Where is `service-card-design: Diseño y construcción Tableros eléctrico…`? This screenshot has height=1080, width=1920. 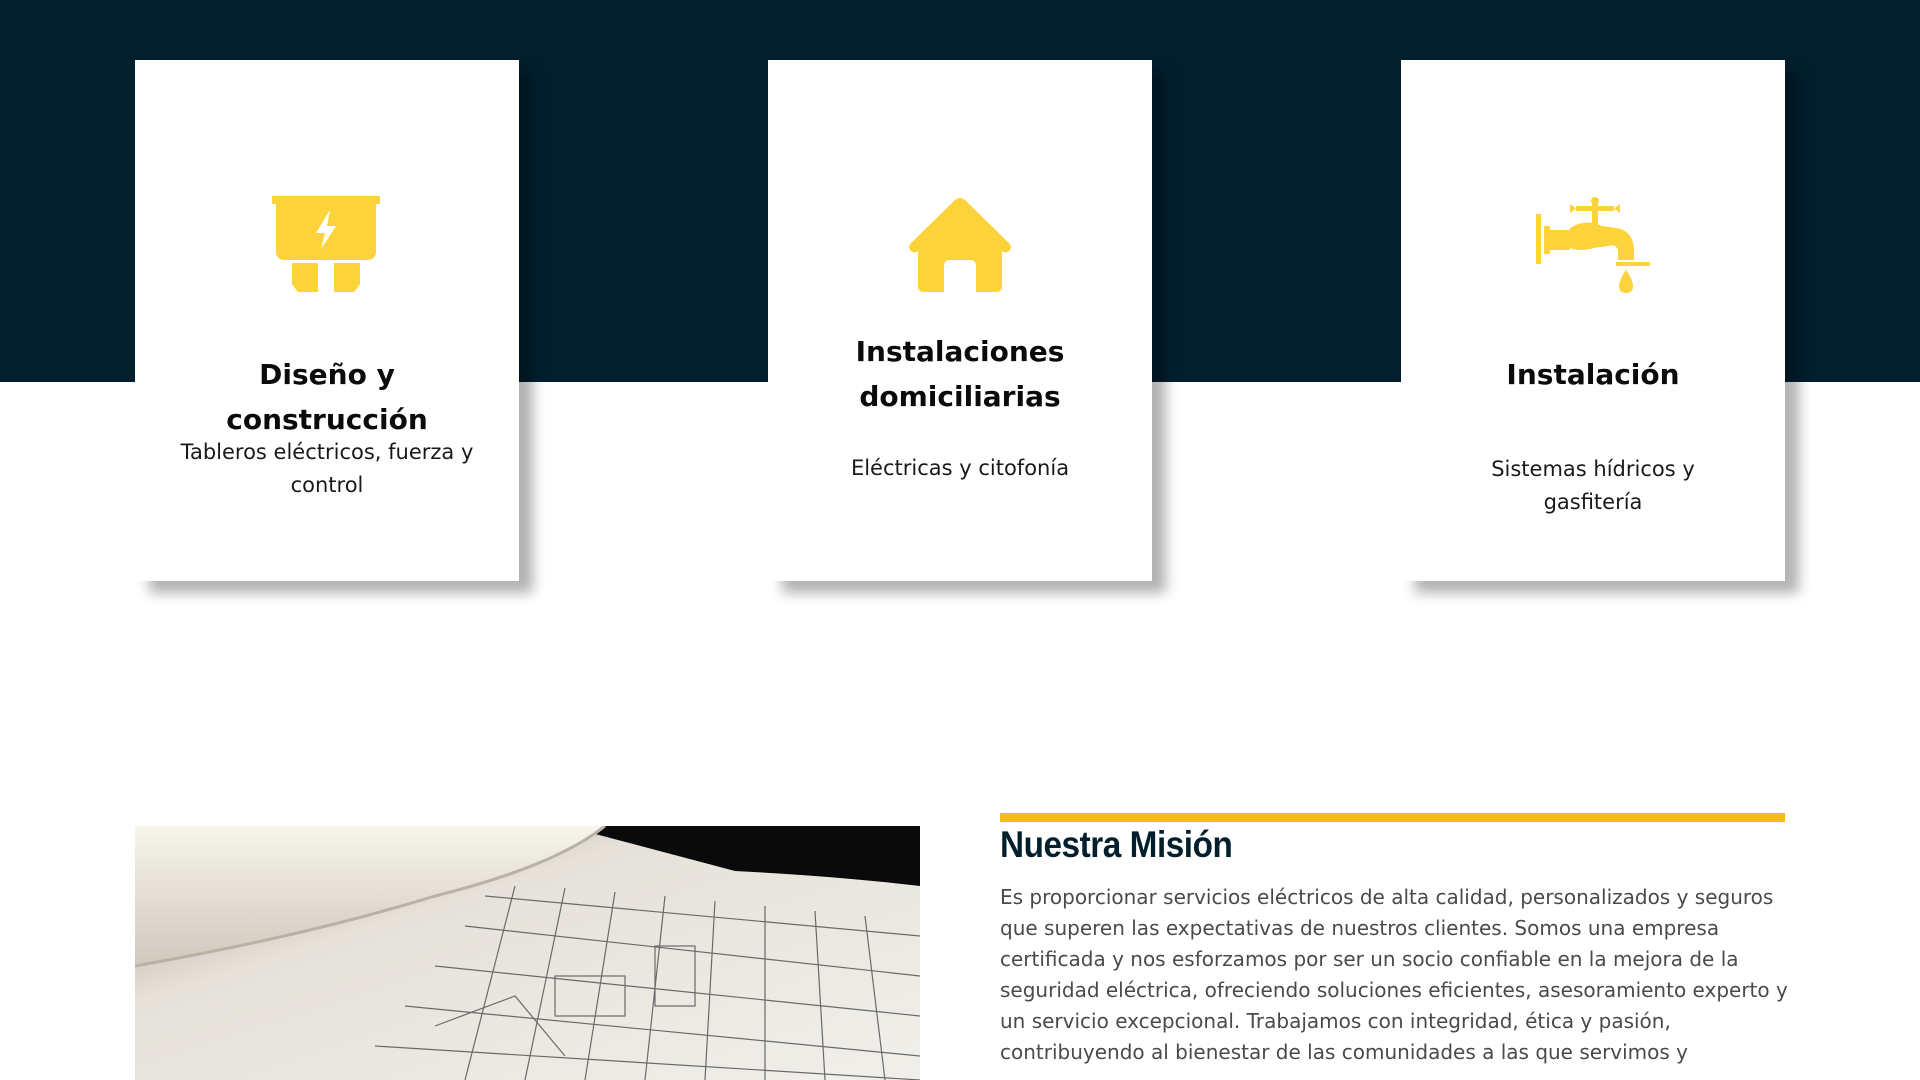 service-card-design: Diseño y construcción Tableros eléctrico… is located at coordinates (327, 320).